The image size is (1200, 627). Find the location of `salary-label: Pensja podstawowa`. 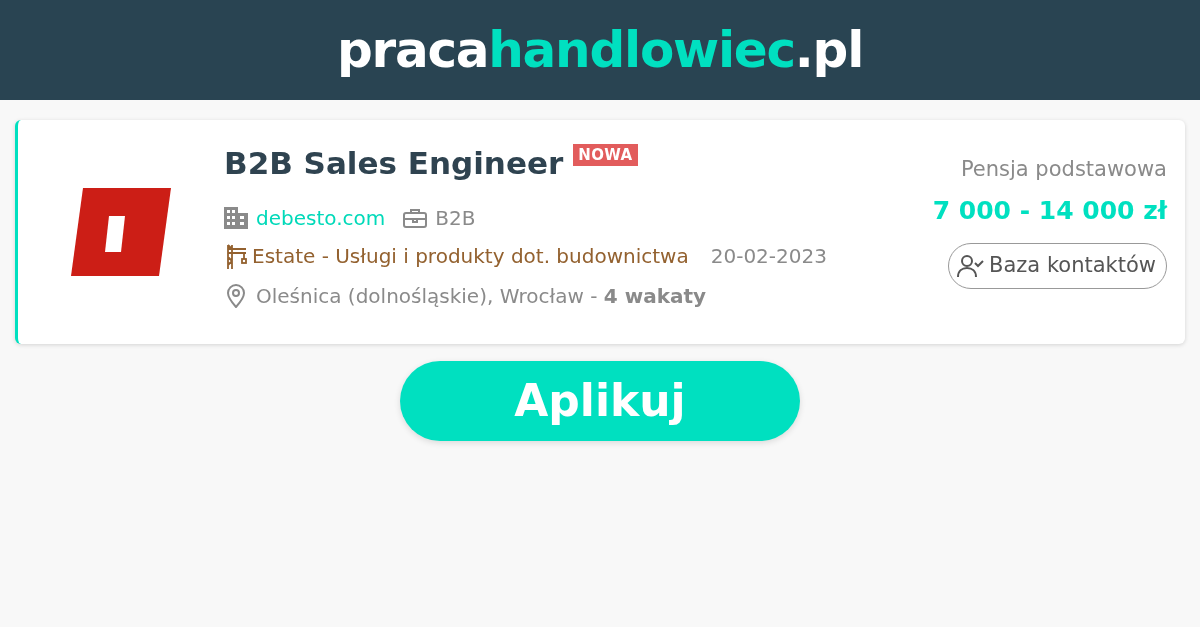

salary-label: Pensja podstawowa is located at coordinates (1063, 169).